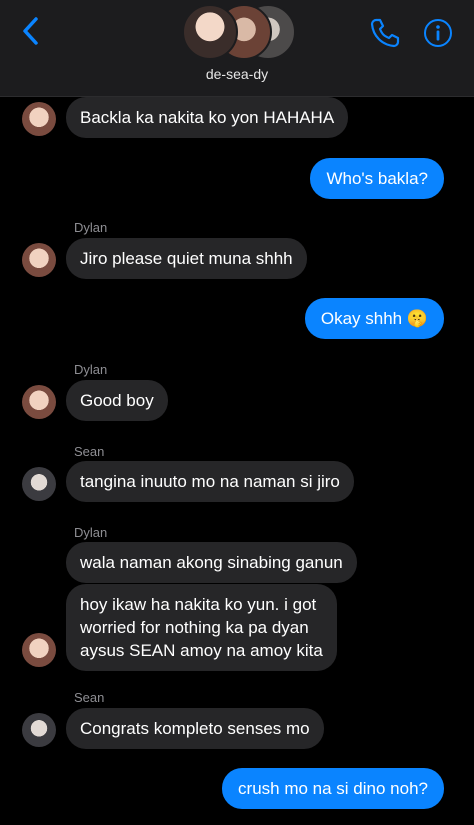 This screenshot has height=825, width=474. Describe the element at coordinates (385, 33) in the screenshot. I see `phone-icon` at that location.